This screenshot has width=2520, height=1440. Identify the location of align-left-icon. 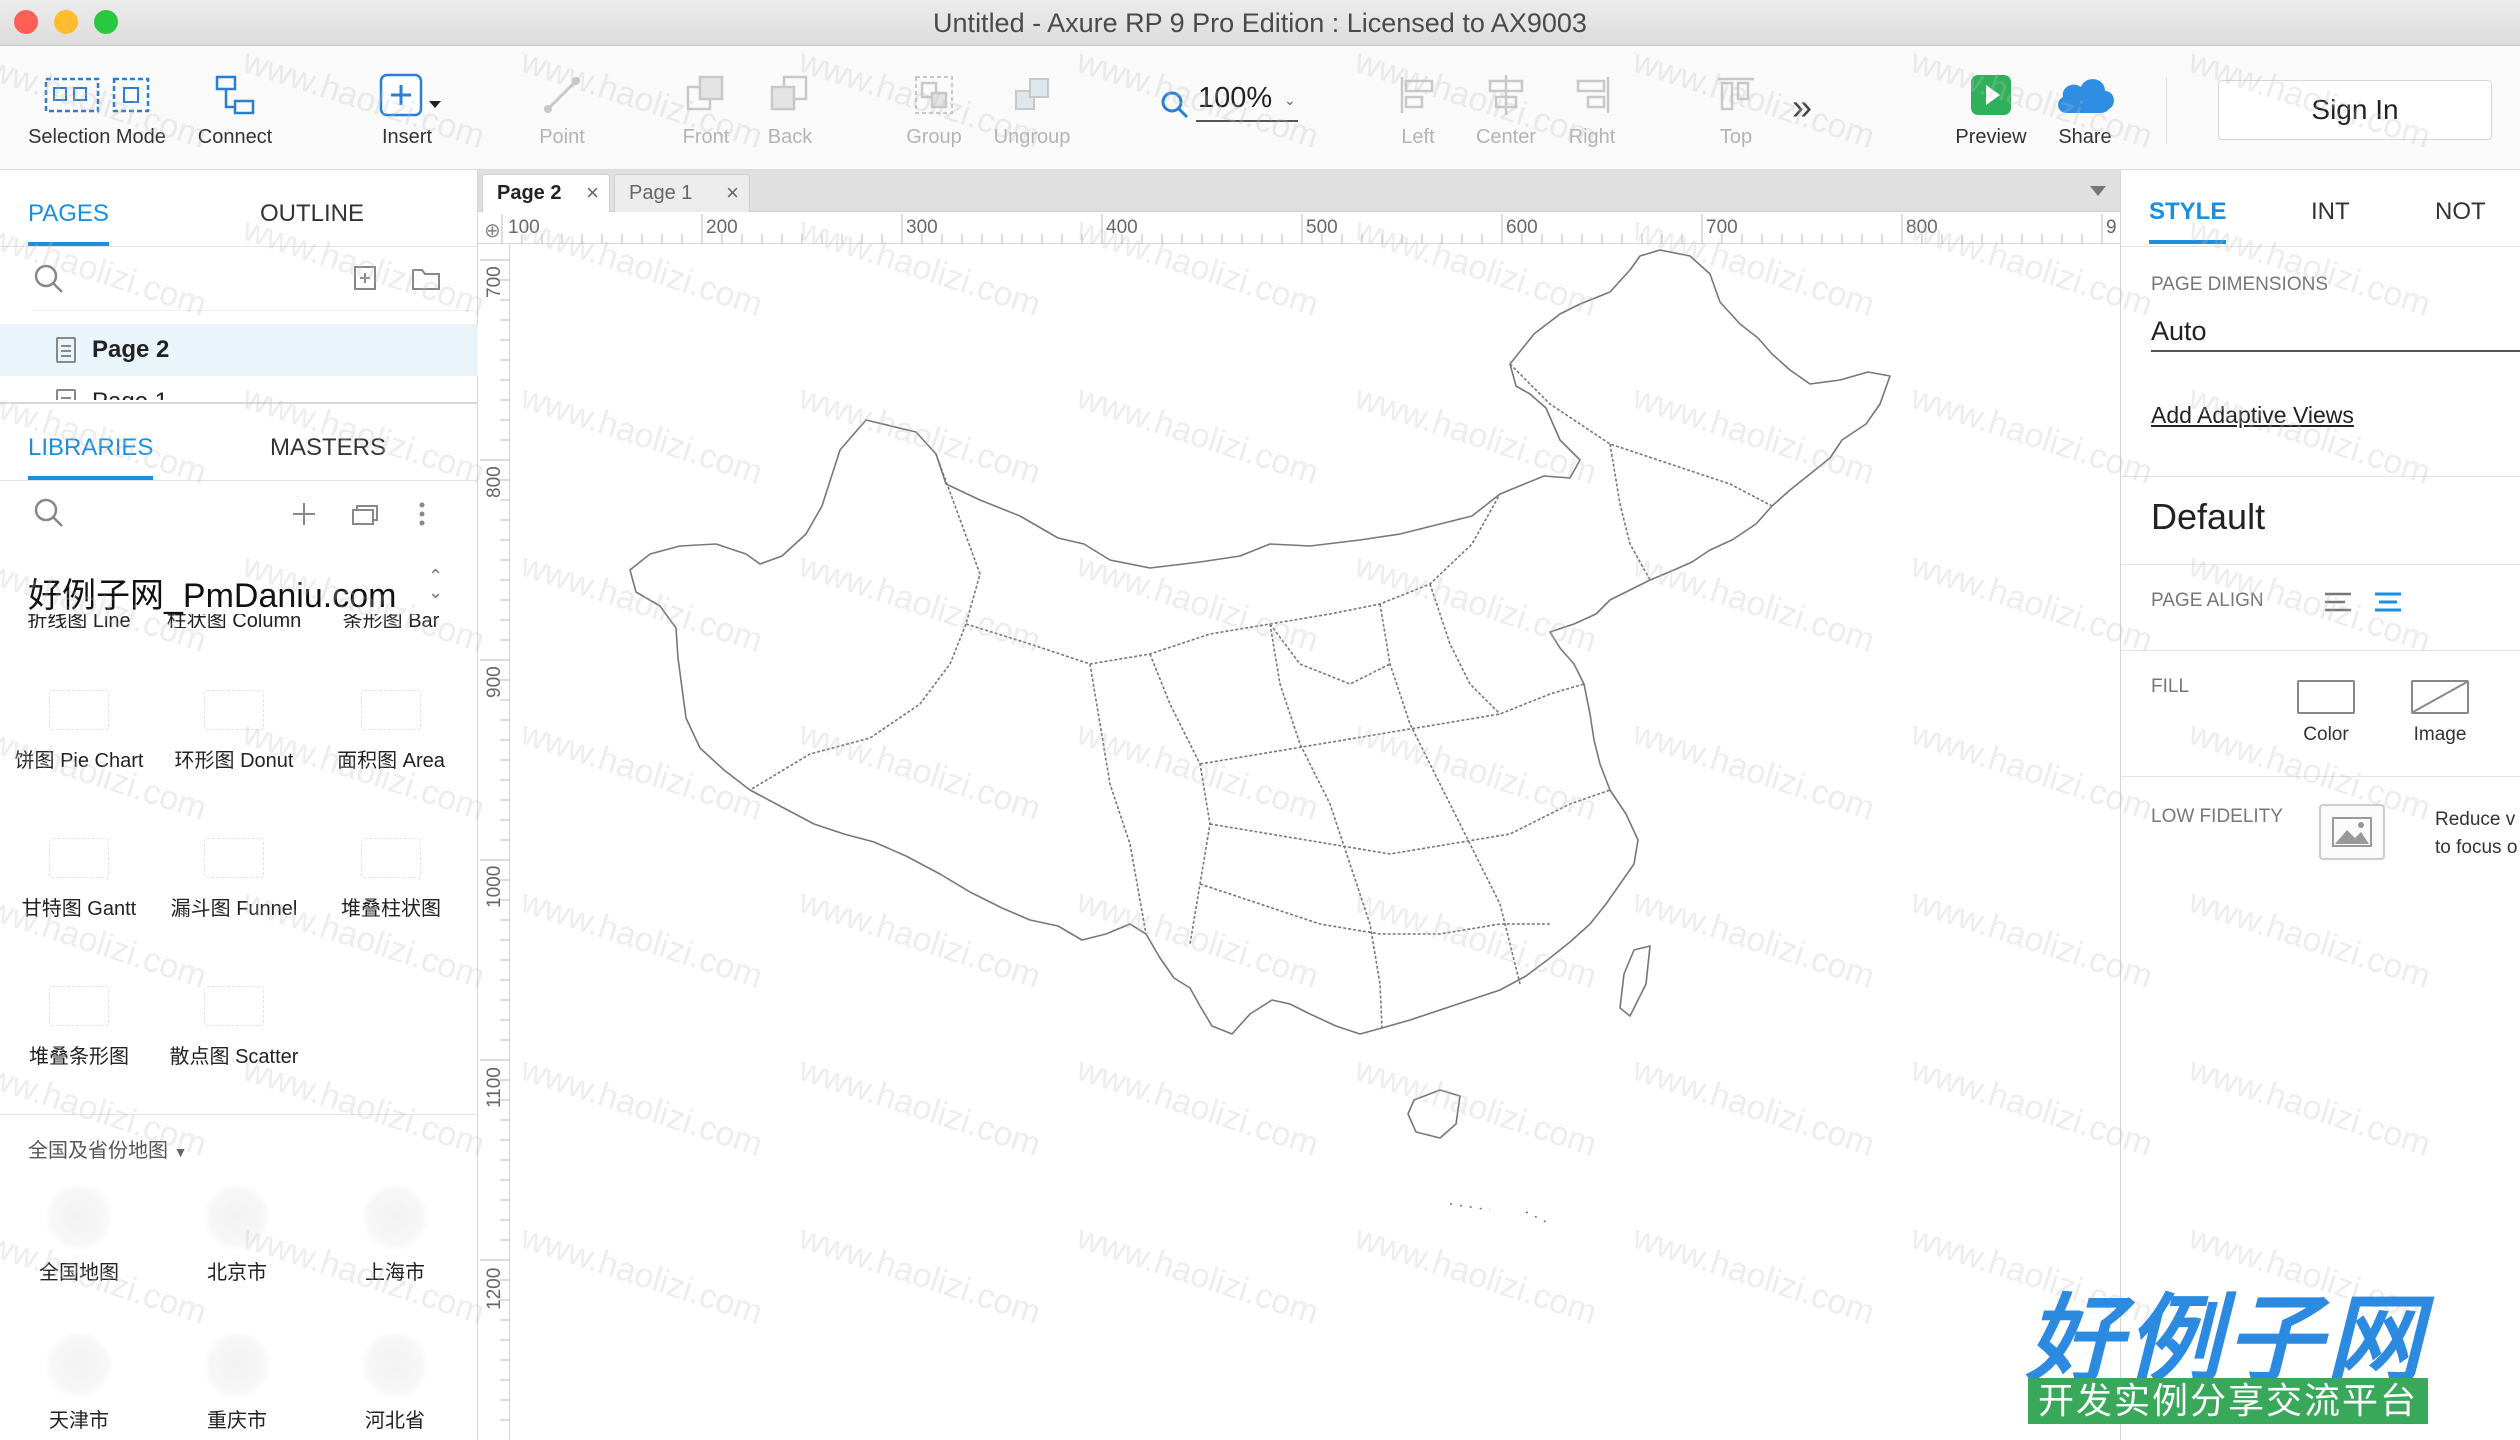
(1418, 95).